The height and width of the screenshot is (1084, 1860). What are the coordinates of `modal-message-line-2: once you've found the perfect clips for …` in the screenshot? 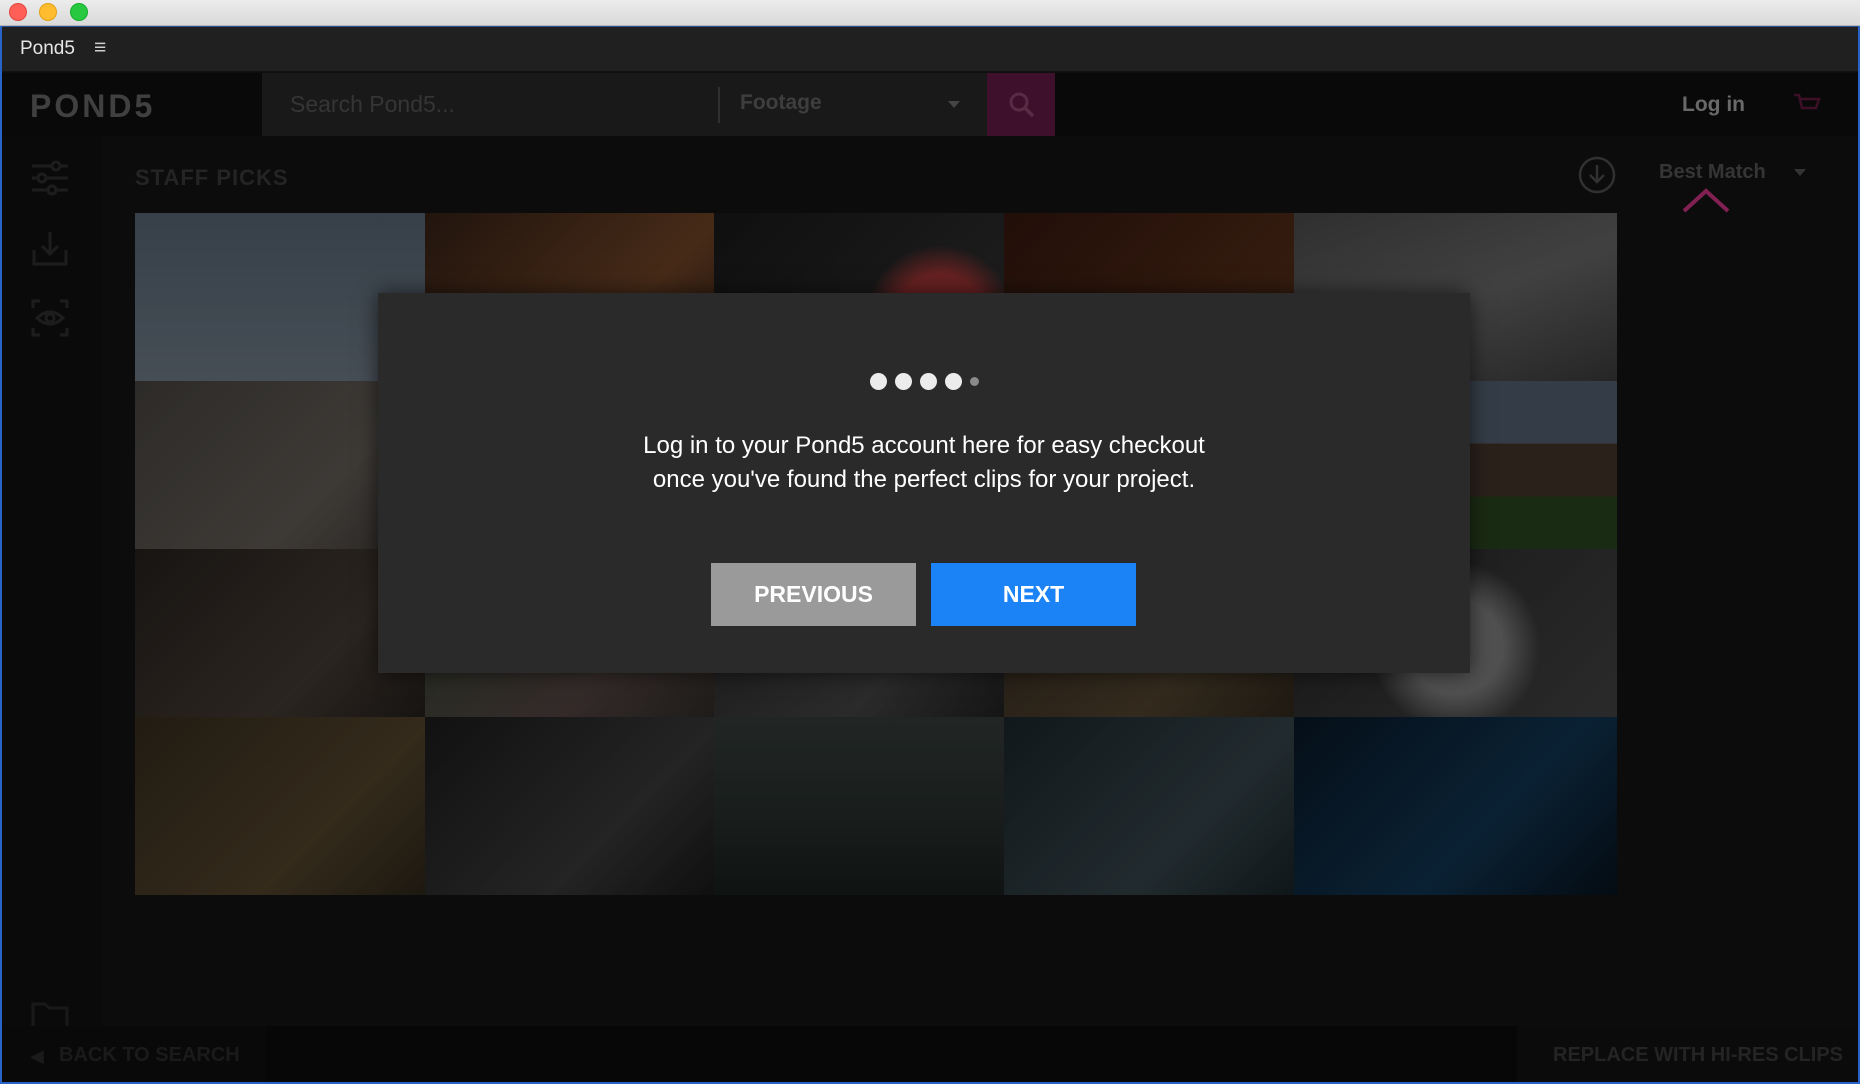 It's located at (924, 479).